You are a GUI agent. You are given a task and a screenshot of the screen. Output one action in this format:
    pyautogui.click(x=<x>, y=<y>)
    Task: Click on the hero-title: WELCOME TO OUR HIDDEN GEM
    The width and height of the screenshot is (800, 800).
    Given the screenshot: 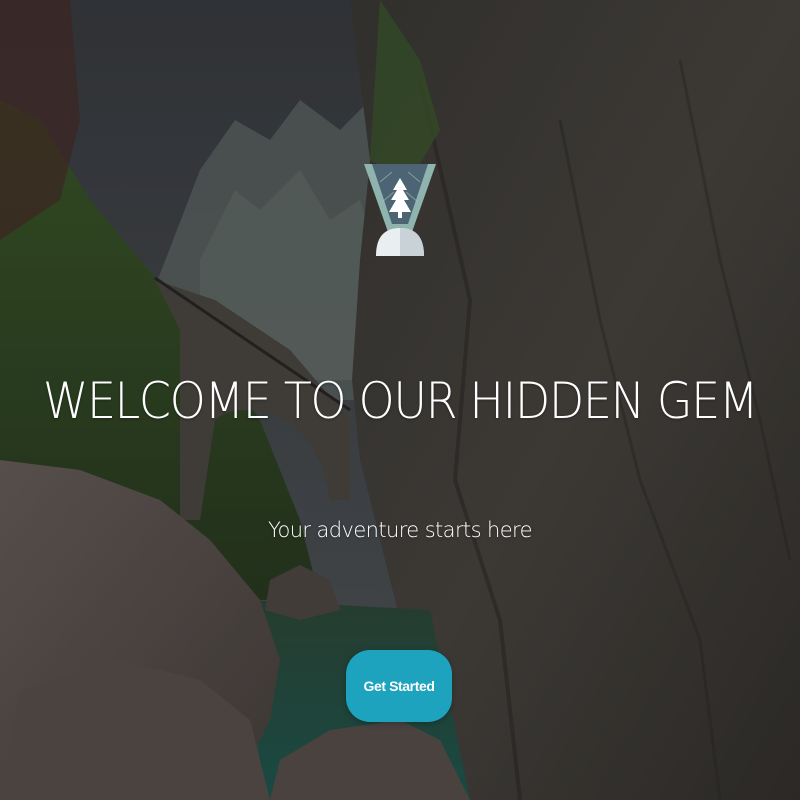 What is the action you would take?
    pyautogui.click(x=400, y=401)
    